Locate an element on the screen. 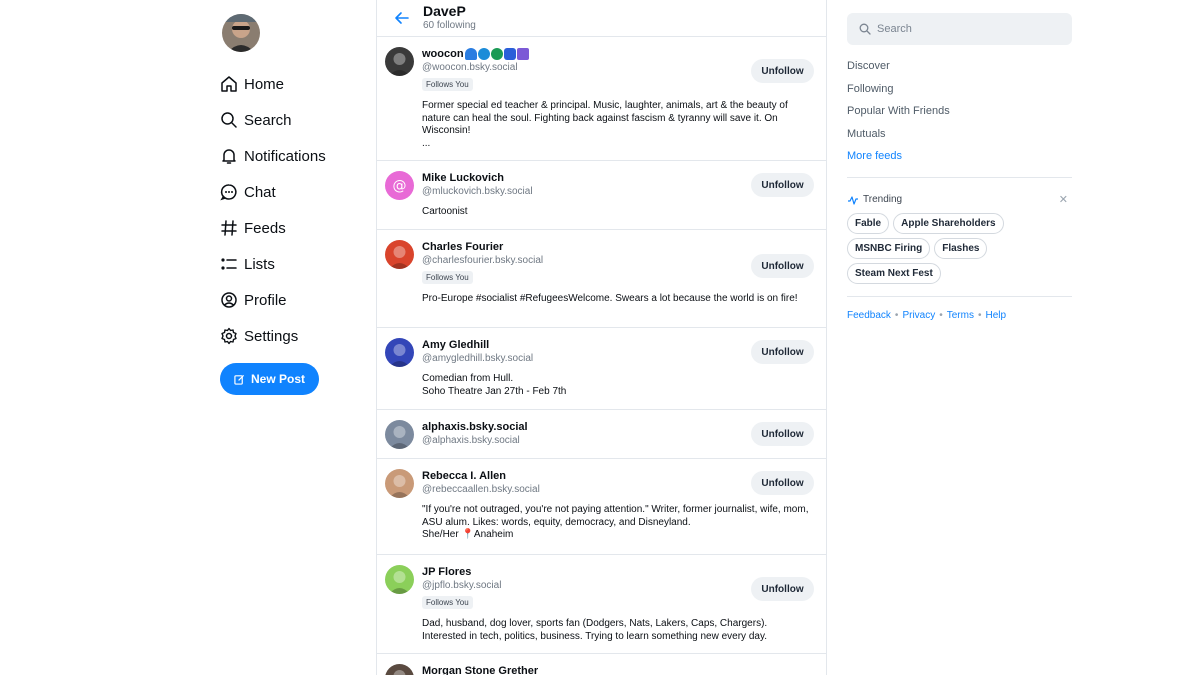 This screenshot has width=1200, height=675. page-header: DaveP 60 following is located at coordinates (601, 18).